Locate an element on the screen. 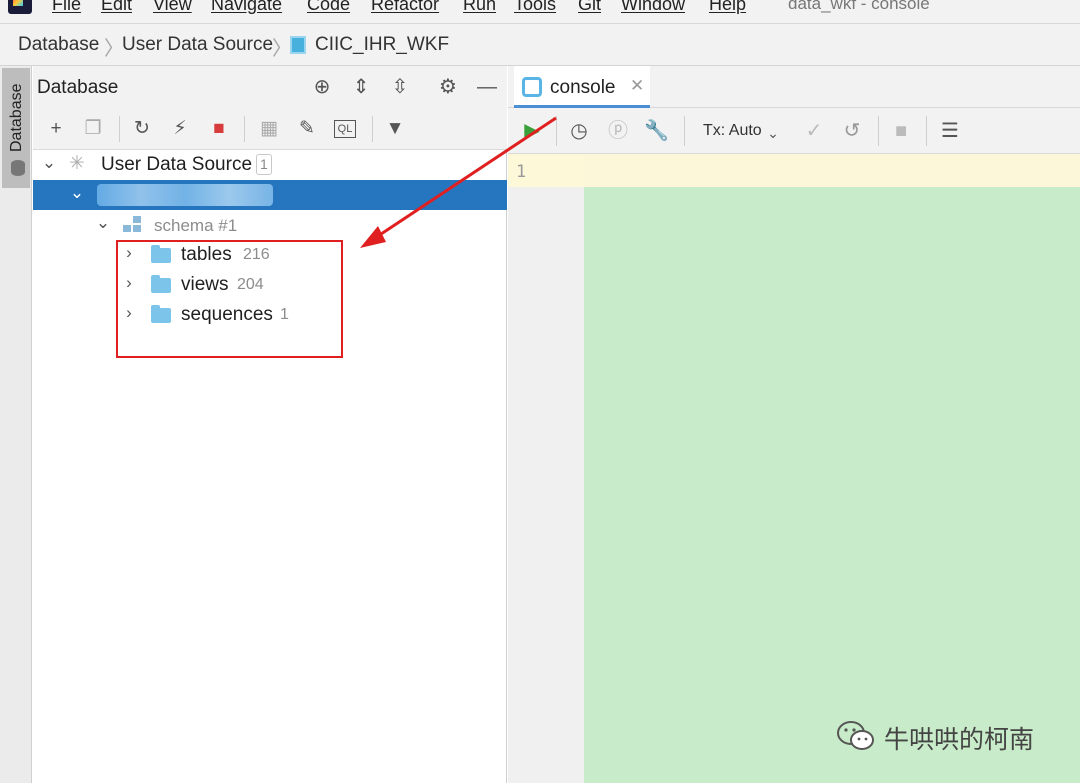 This screenshot has width=1080, height=783. redacted-datasource-name is located at coordinates (185, 195).